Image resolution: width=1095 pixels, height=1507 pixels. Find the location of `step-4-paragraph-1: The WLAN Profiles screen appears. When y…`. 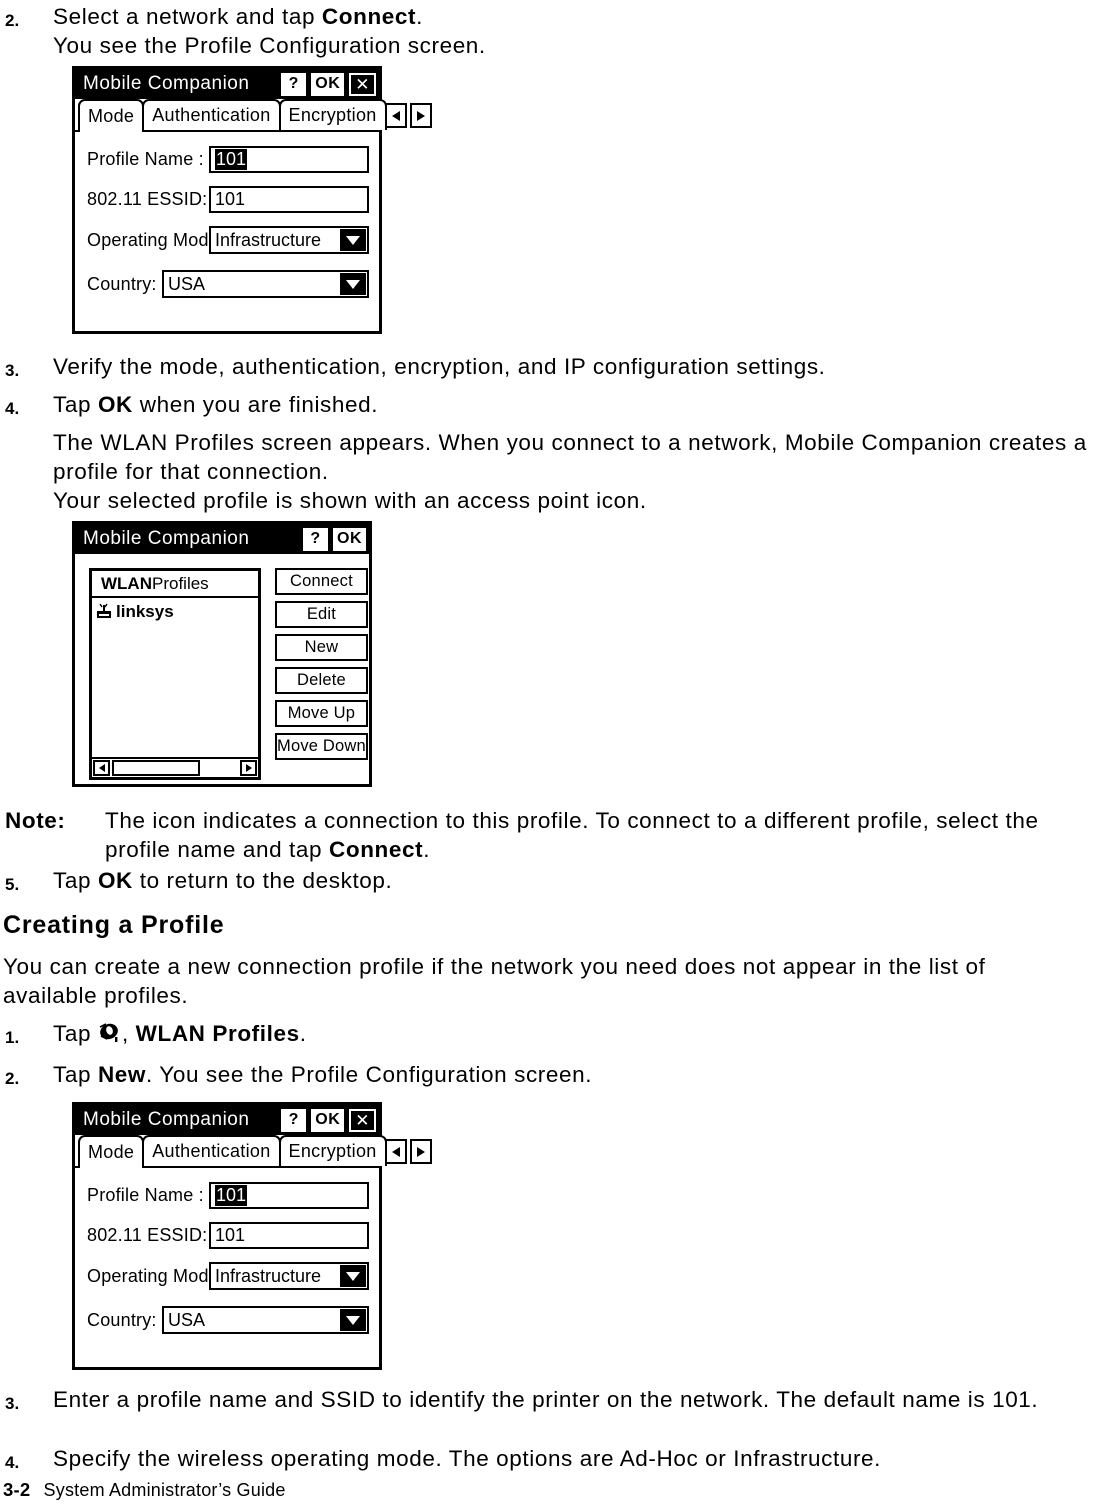

step-4-paragraph-1: The WLAN Profiles screen appears. When y… is located at coordinates (570, 457).